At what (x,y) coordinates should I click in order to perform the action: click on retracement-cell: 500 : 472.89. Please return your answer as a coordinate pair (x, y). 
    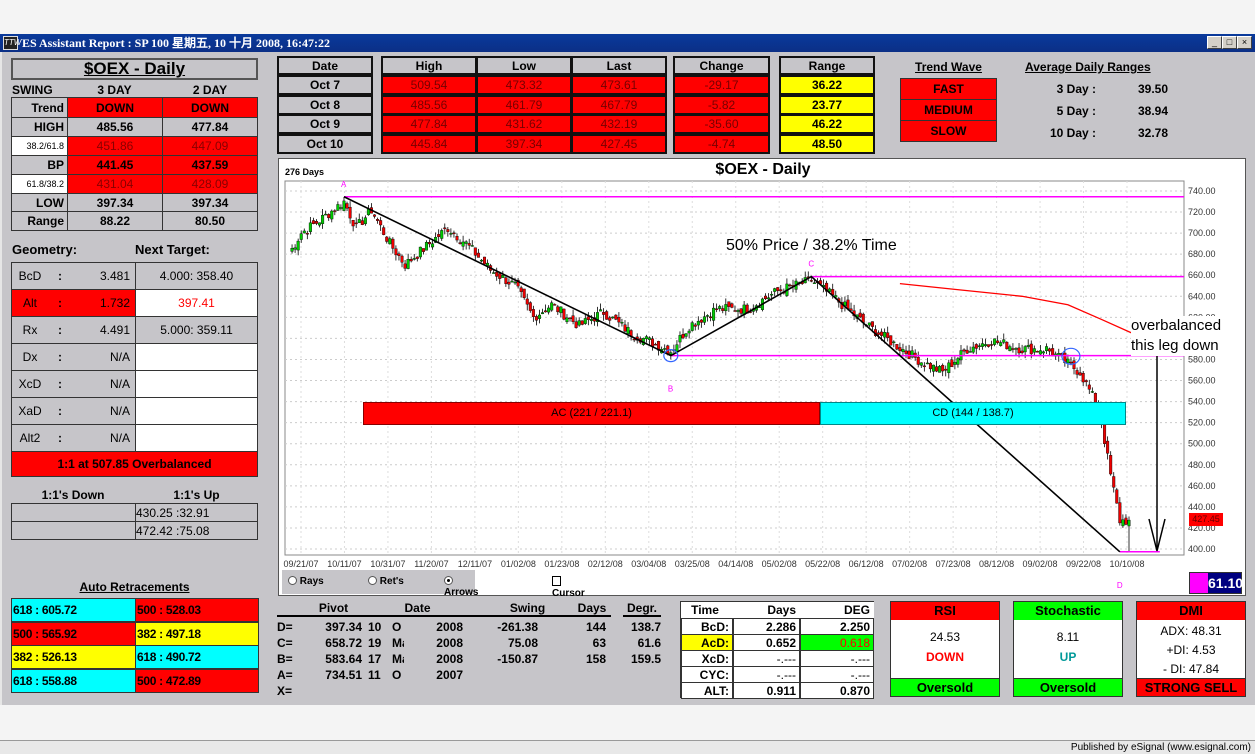
    Looking at the image, I should click on (197, 680).